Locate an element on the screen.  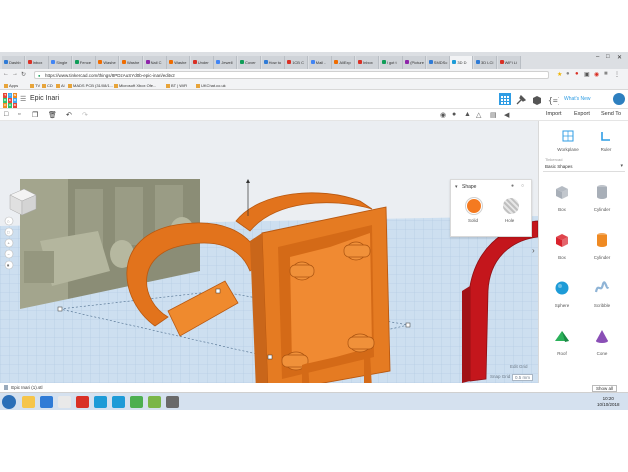
browser-tab: Dashb is located at coordinates (13, 62).